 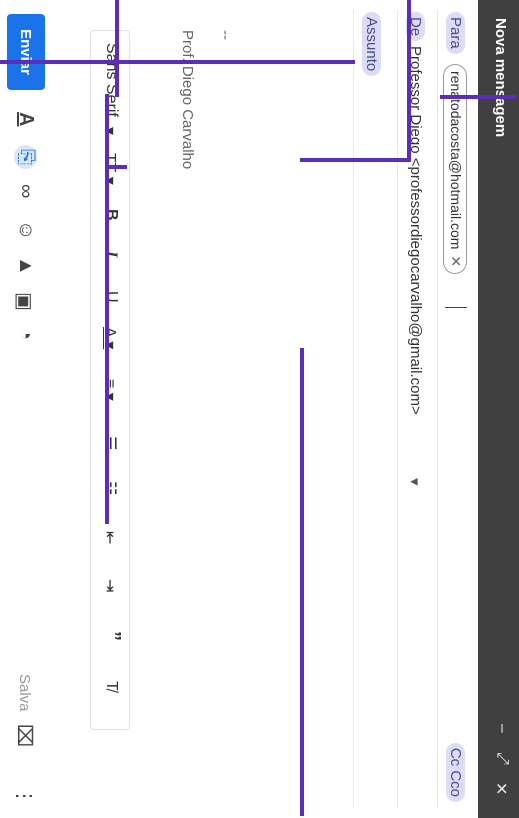 I want to click on cc-bcc-link: Cc Cco, so click(x=455, y=772).